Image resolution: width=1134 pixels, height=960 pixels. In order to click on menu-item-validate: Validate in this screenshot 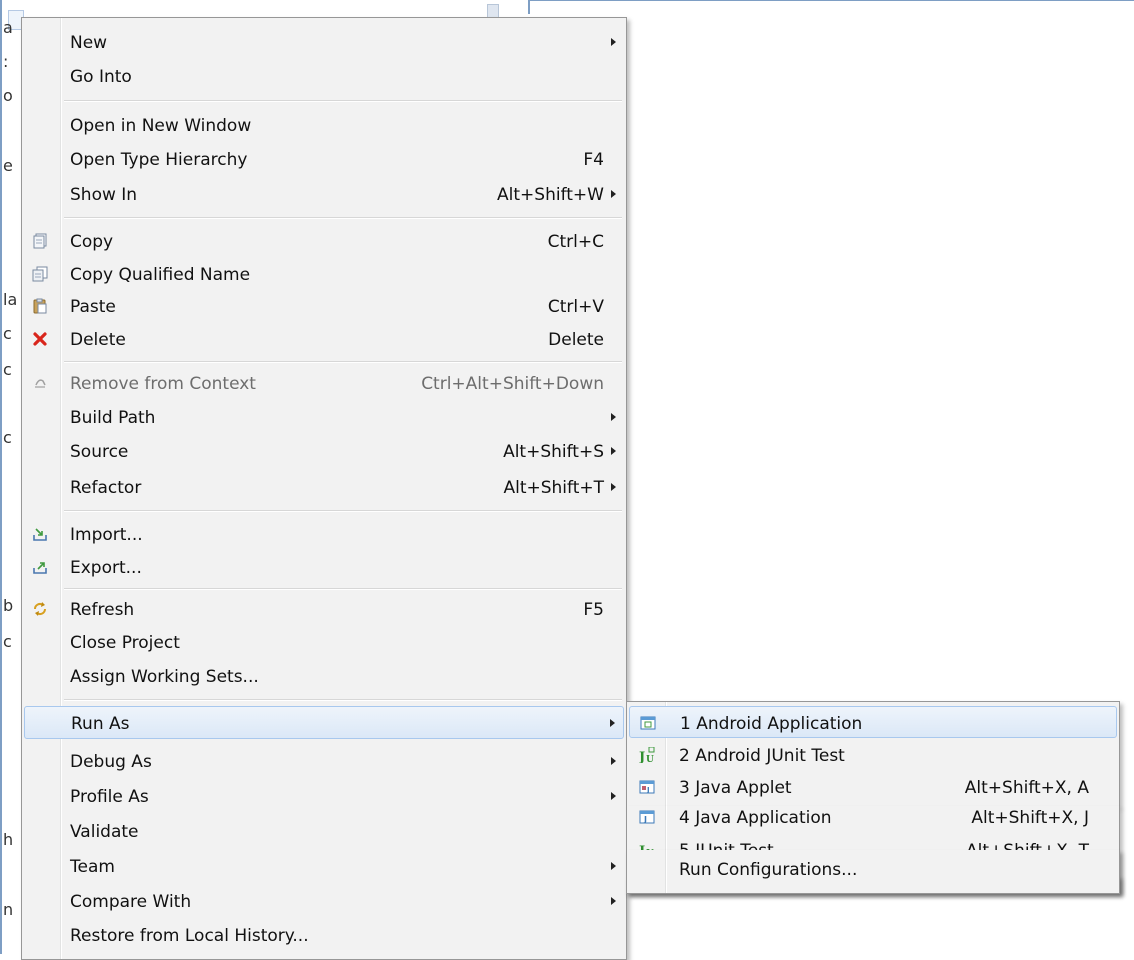, I will do `click(324, 831)`.